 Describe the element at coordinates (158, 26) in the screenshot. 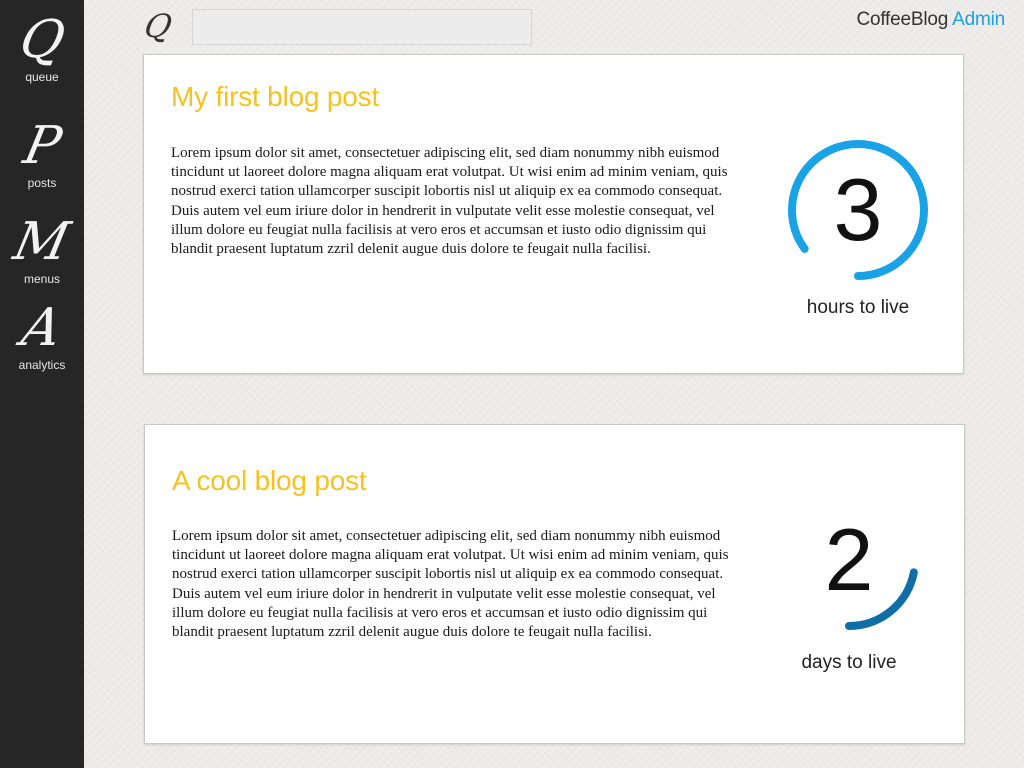

I see `search-icon: Q` at that location.